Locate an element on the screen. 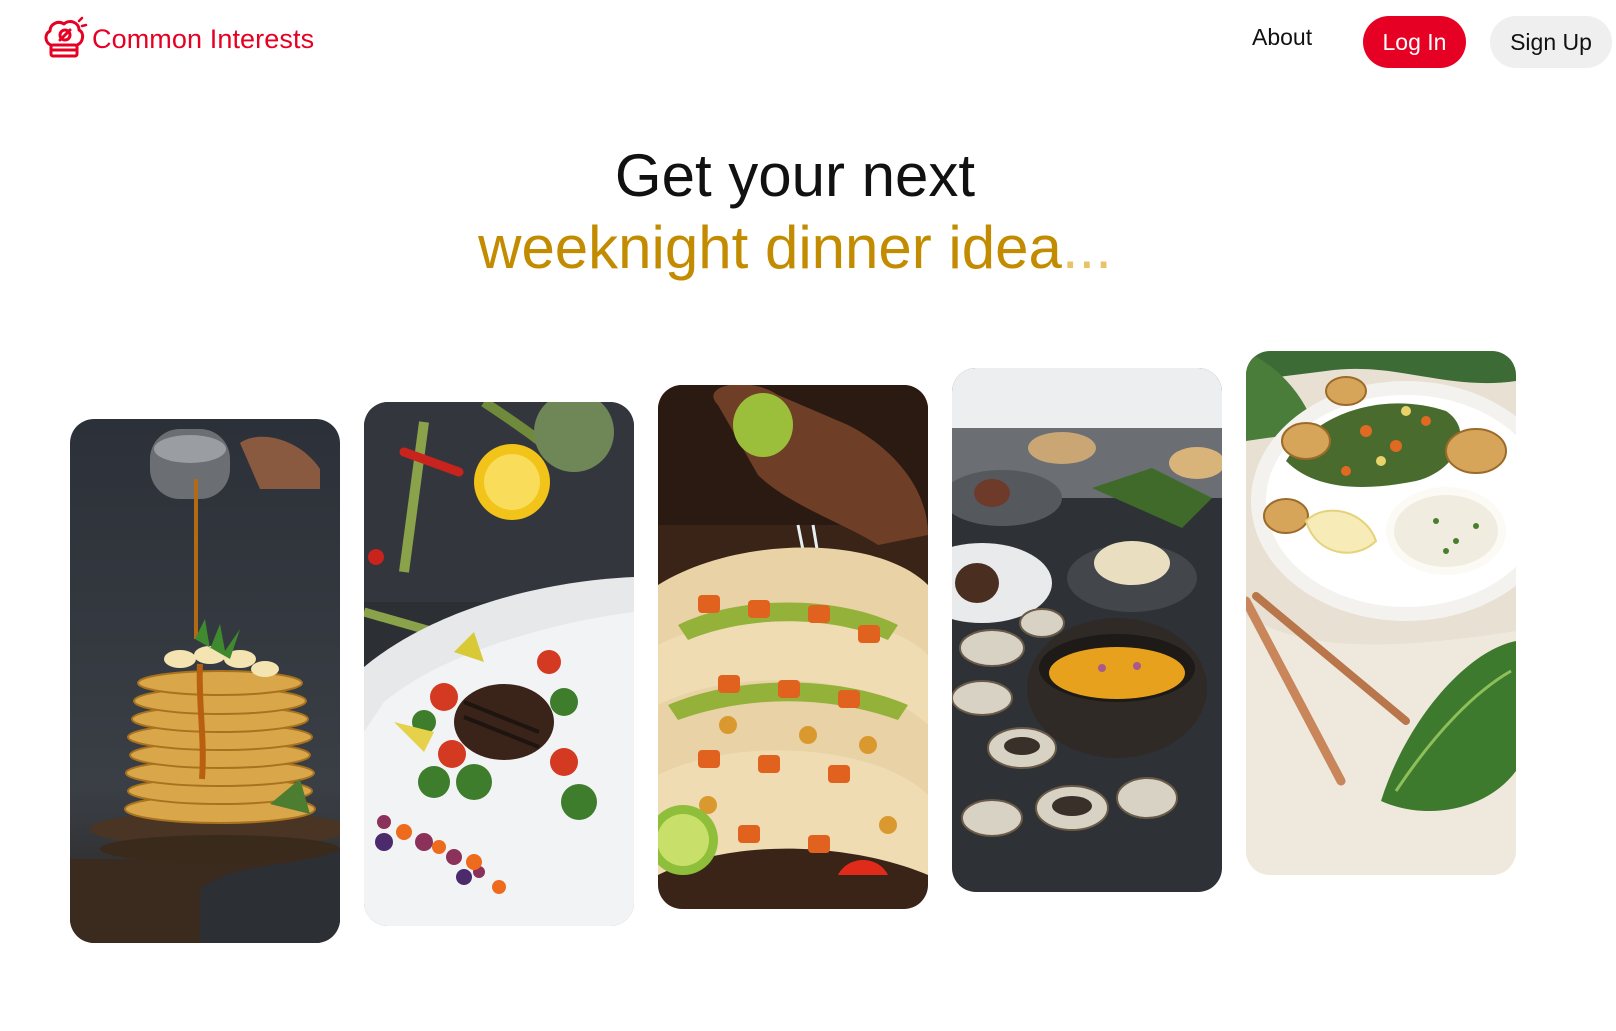  top-header: Common Interests About Log In Sign Up is located at coordinates (808, 44).